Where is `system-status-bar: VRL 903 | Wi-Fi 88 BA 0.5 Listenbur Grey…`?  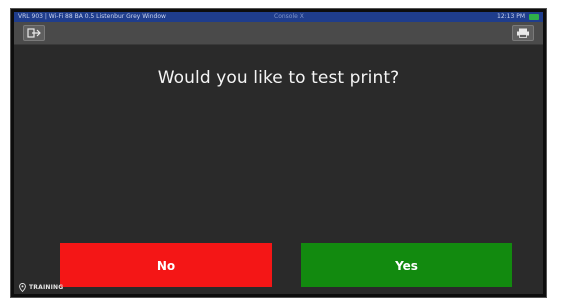
system-status-bar: VRL 903 | Wi-Fi 88 BA 0.5 Listenbur Grey… is located at coordinates (278, 17).